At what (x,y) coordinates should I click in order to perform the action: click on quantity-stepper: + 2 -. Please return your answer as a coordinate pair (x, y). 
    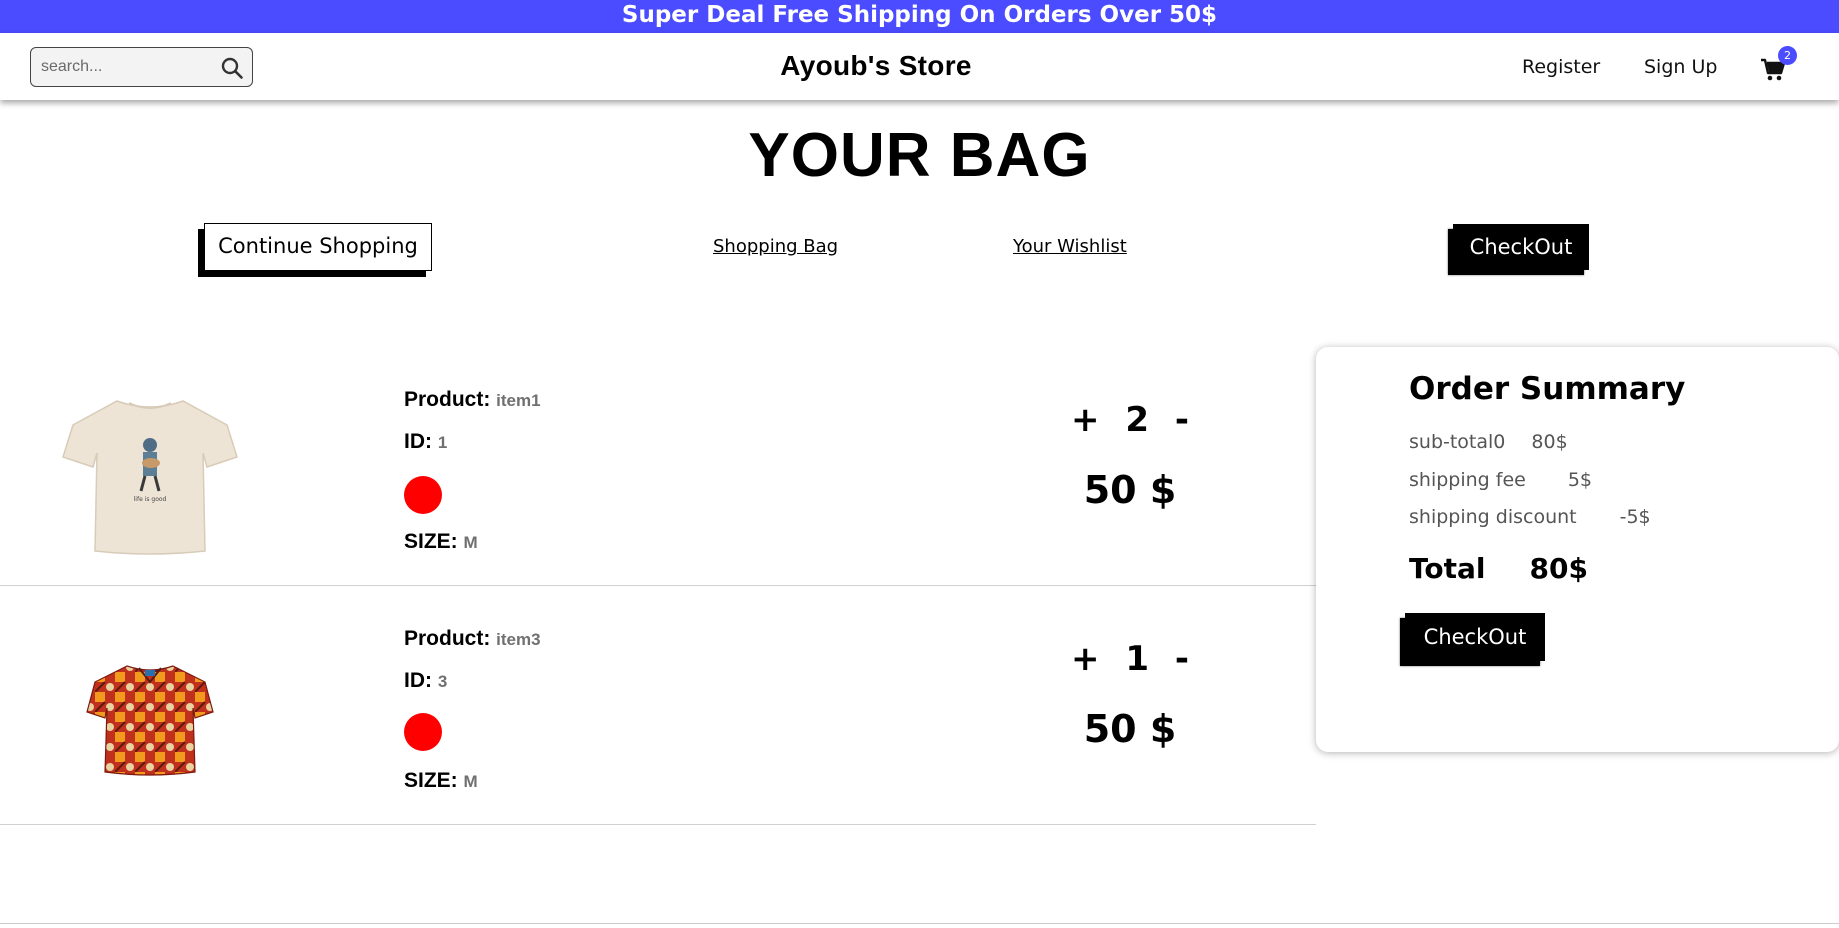
    Looking at the image, I should click on (1130, 420).